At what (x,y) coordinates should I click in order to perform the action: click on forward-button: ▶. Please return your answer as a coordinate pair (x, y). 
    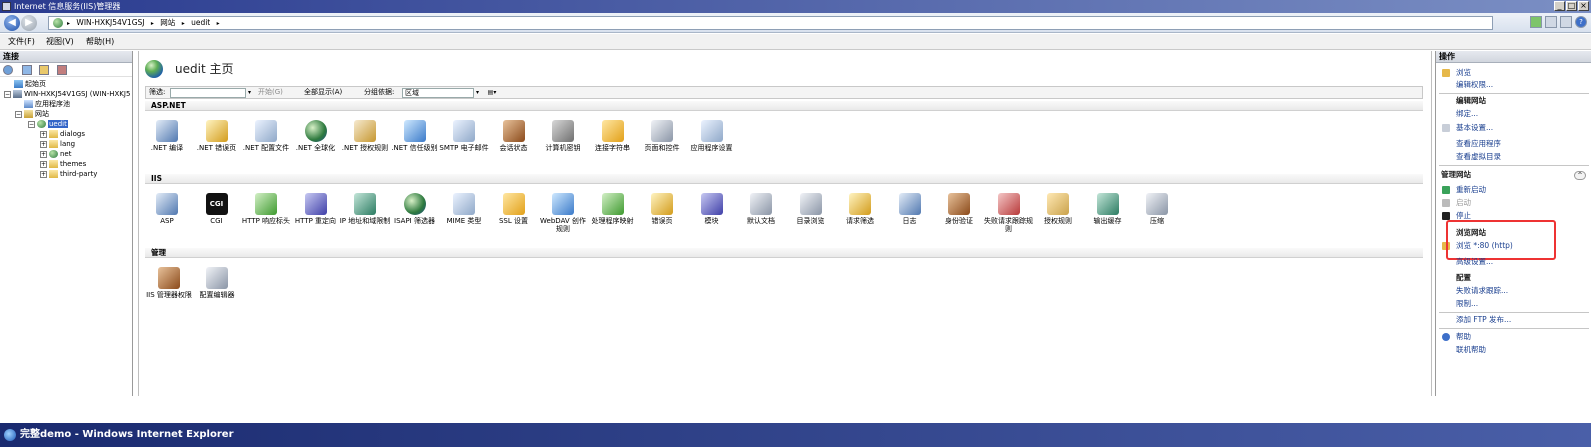
    Looking at the image, I should click on (29, 23).